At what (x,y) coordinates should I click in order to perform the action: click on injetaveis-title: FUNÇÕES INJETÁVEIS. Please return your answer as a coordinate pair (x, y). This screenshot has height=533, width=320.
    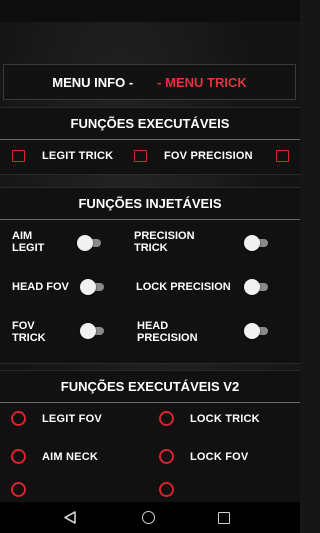
    Looking at the image, I should click on (150, 203).